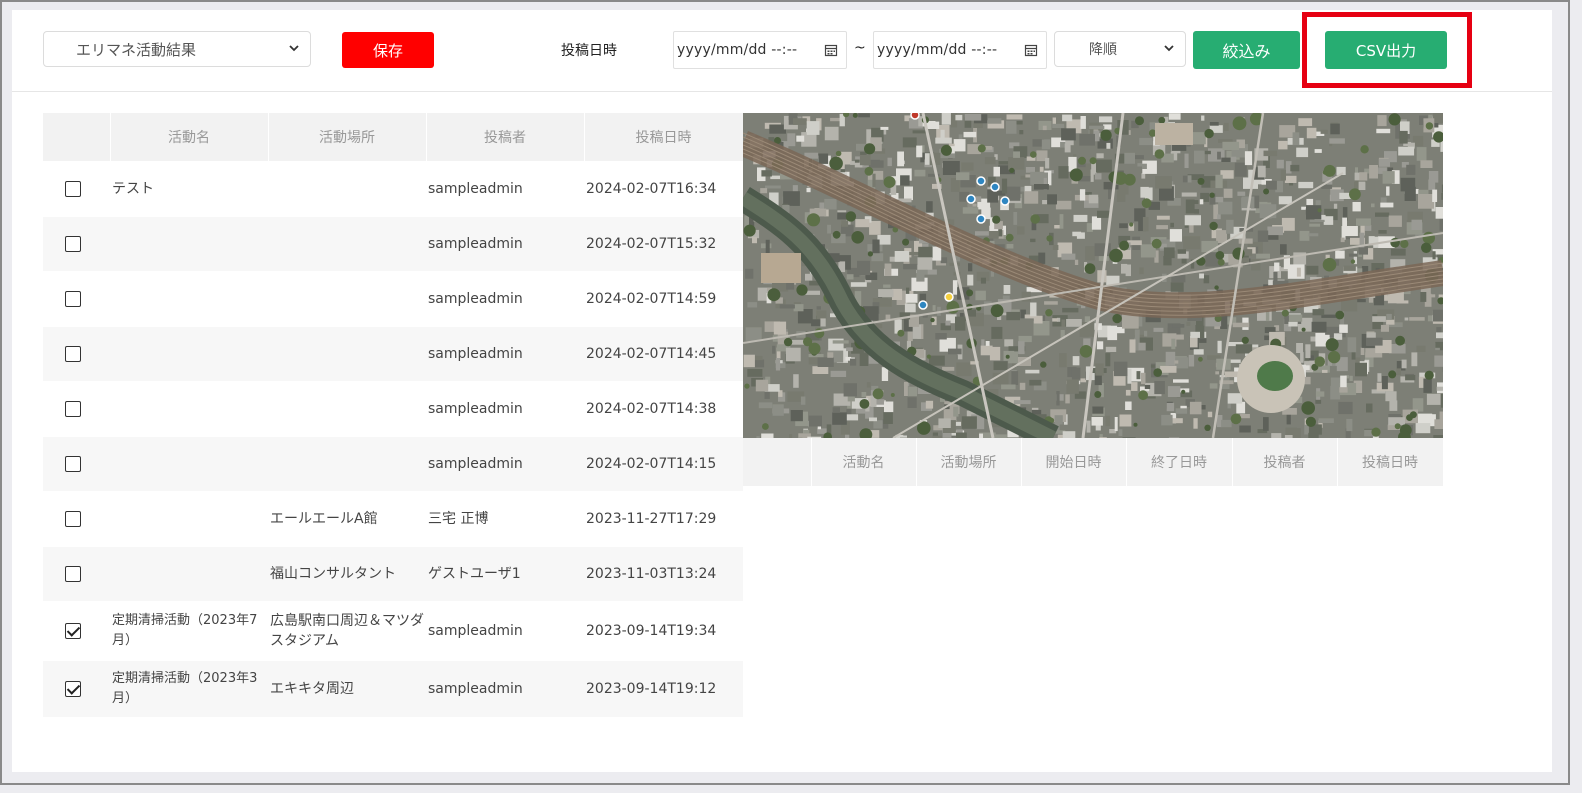  What do you see at coordinates (664, 137) in the screenshot?
I see `header-post-date: 投稿日時` at bounding box center [664, 137].